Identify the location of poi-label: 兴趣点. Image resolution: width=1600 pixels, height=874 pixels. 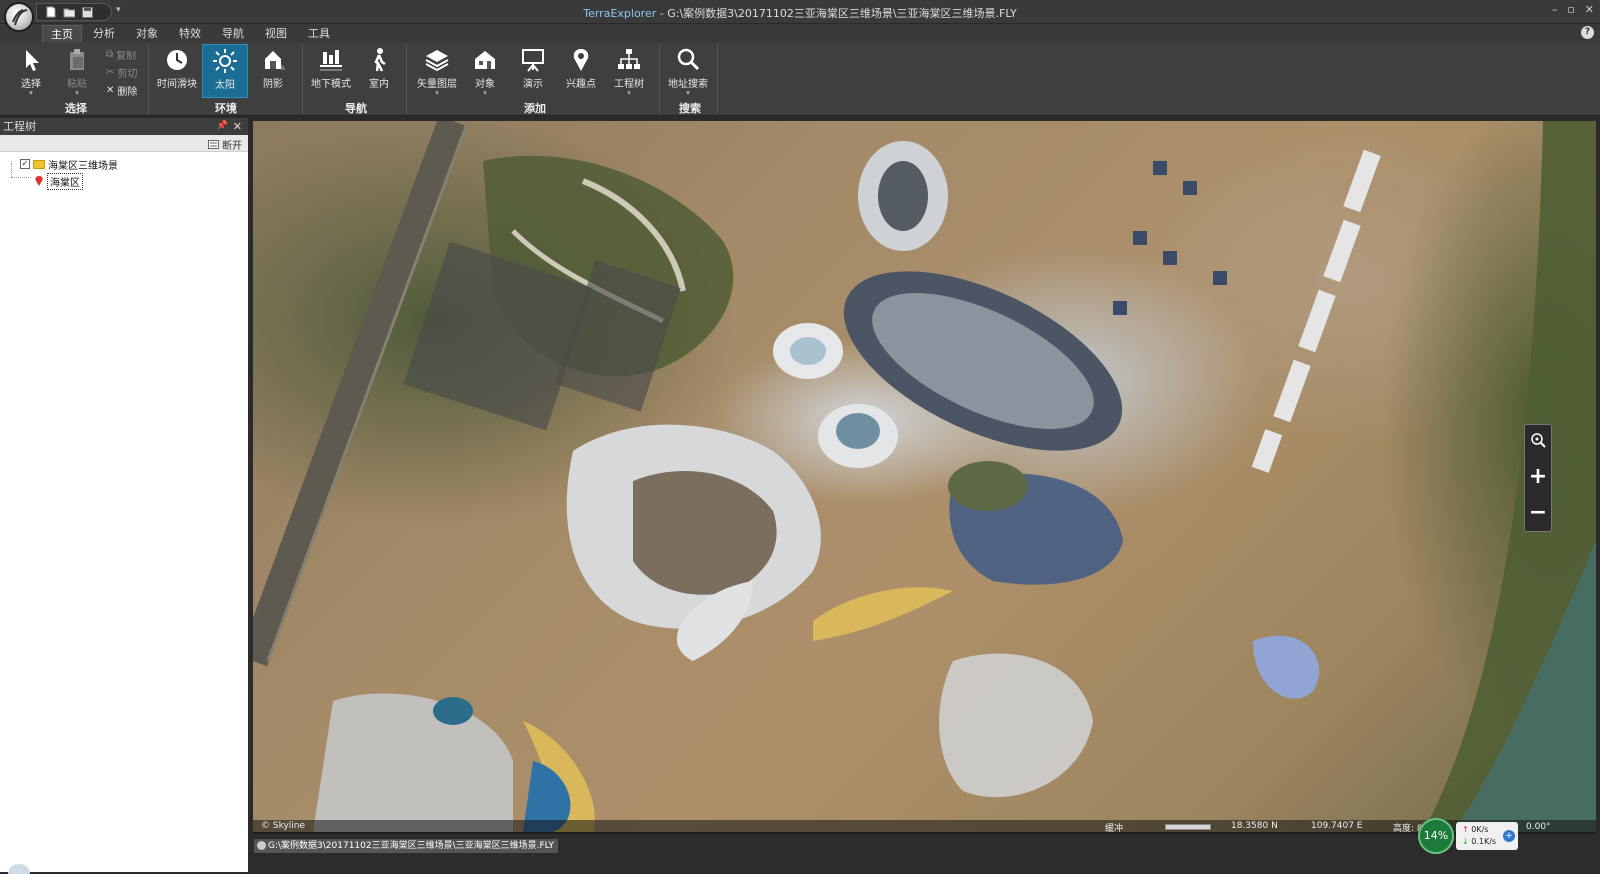
(581, 84).